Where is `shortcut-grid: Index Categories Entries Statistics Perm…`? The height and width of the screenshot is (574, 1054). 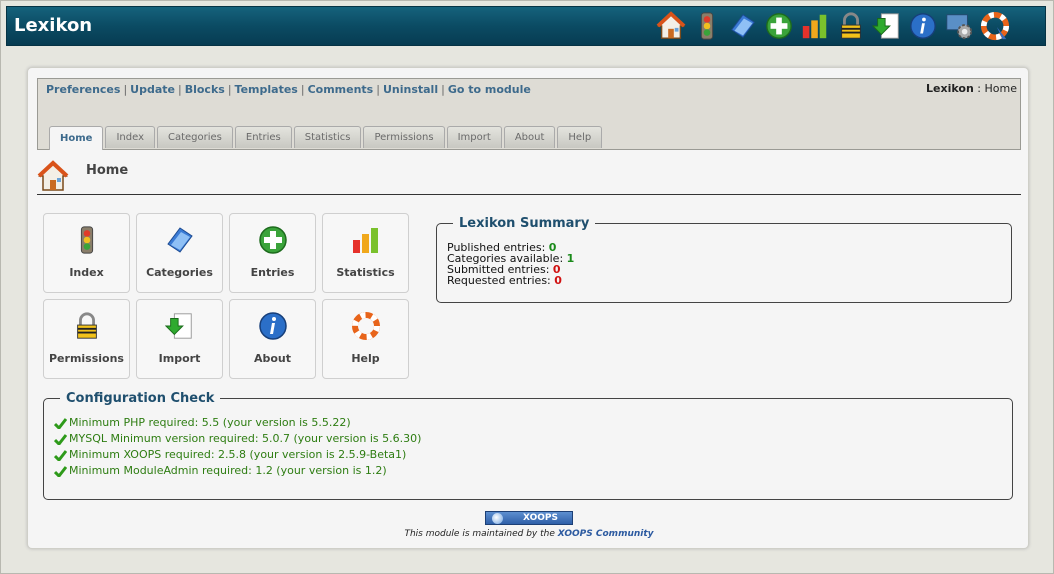
shortcut-grid: Index Categories Entries Statistics Perm… is located at coordinates (226, 296).